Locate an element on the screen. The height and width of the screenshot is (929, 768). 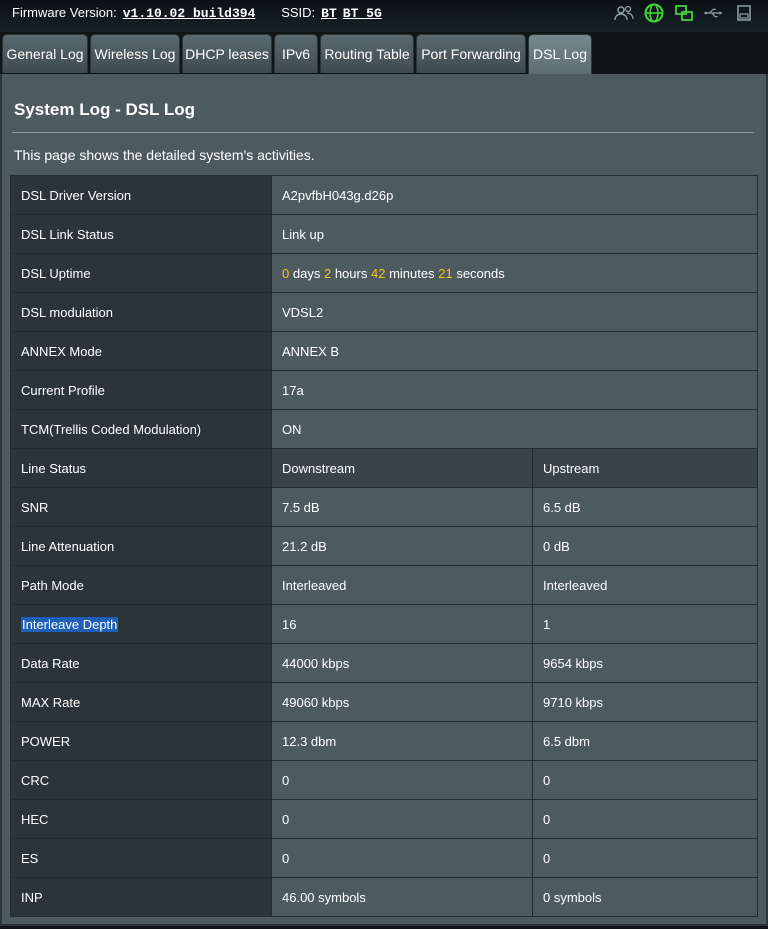
uptime-hours-unit: hours is located at coordinates (351, 273).